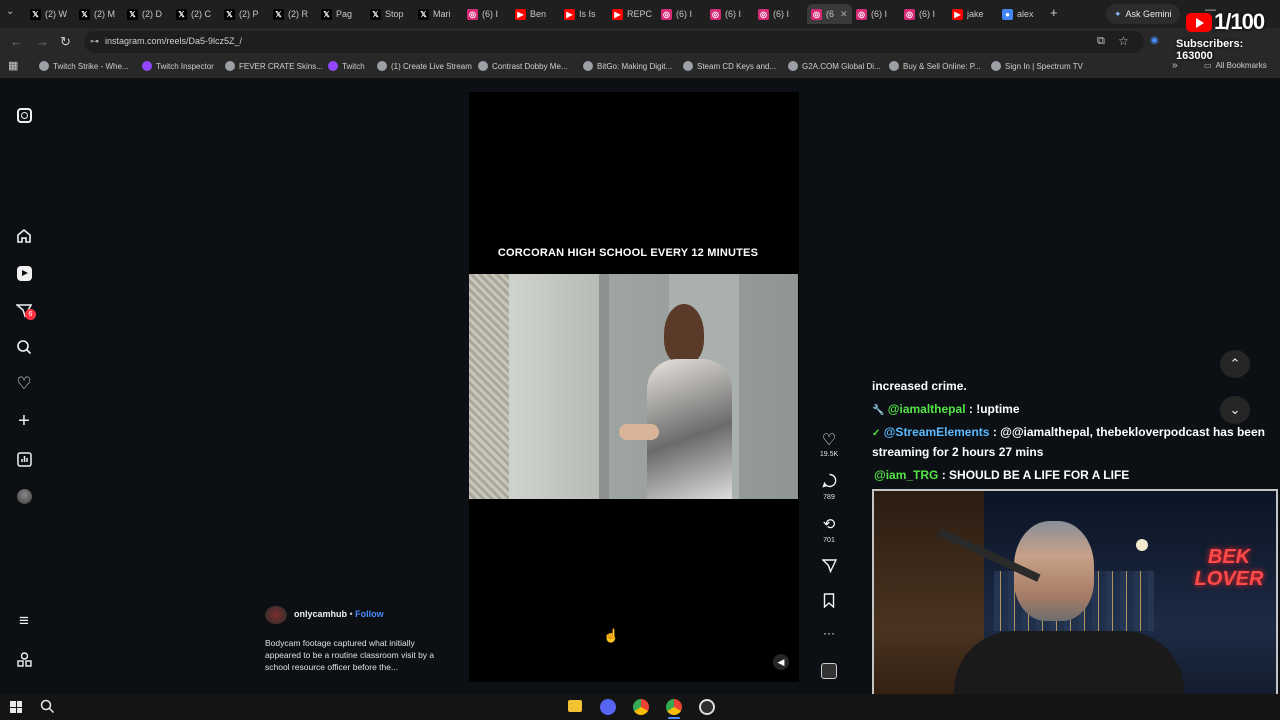  What do you see at coordinates (65, 42) in the screenshot?
I see `reload-icon: ↻` at bounding box center [65, 42].